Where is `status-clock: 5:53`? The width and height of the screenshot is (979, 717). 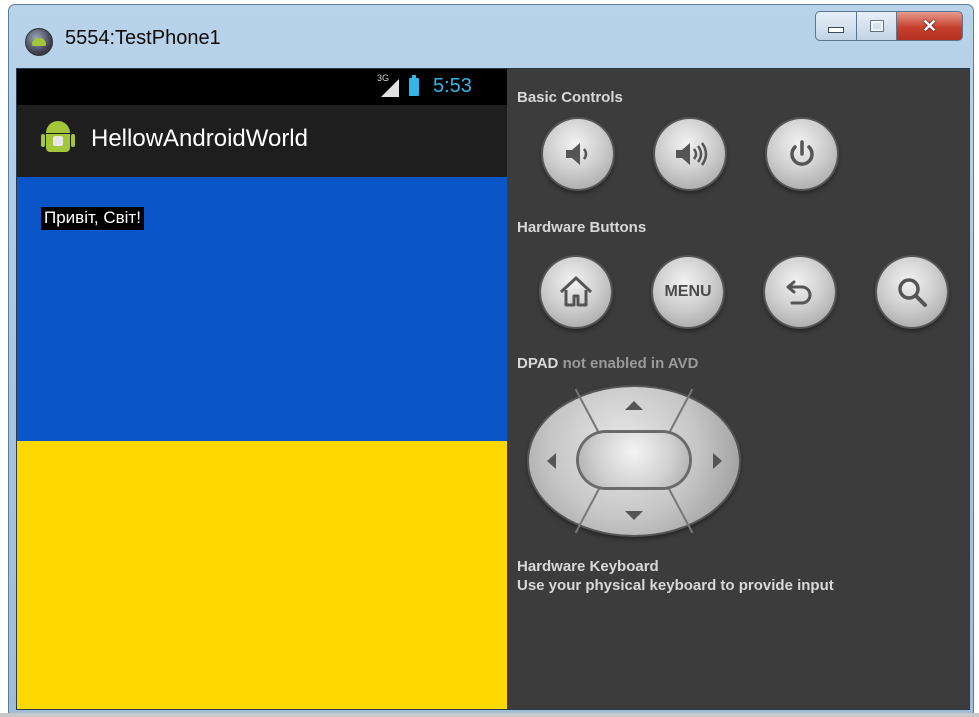 status-clock: 5:53 is located at coordinates (452, 86).